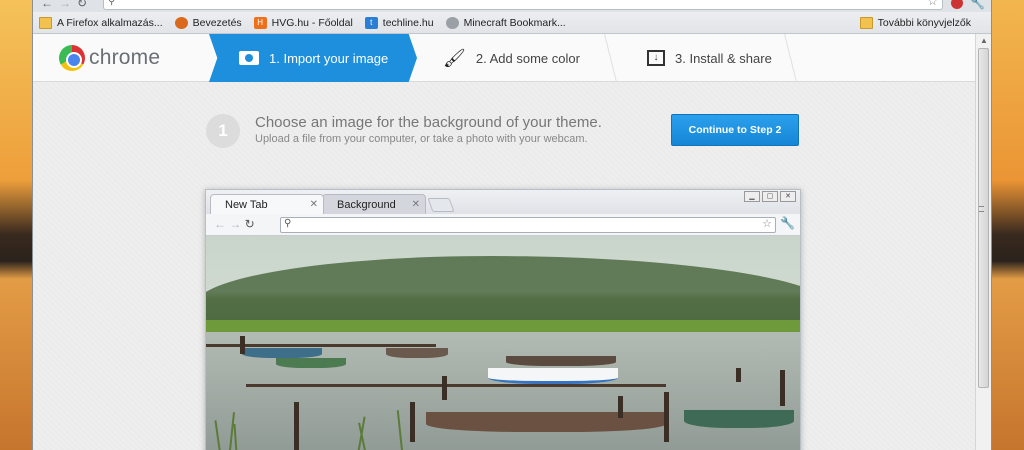 The width and height of the screenshot is (1024, 450). What do you see at coordinates (503, 210) in the screenshot?
I see `preview-tab-strip: New Tab✕ Background Tab✕ ▁ ▢ ✕` at bounding box center [503, 210].